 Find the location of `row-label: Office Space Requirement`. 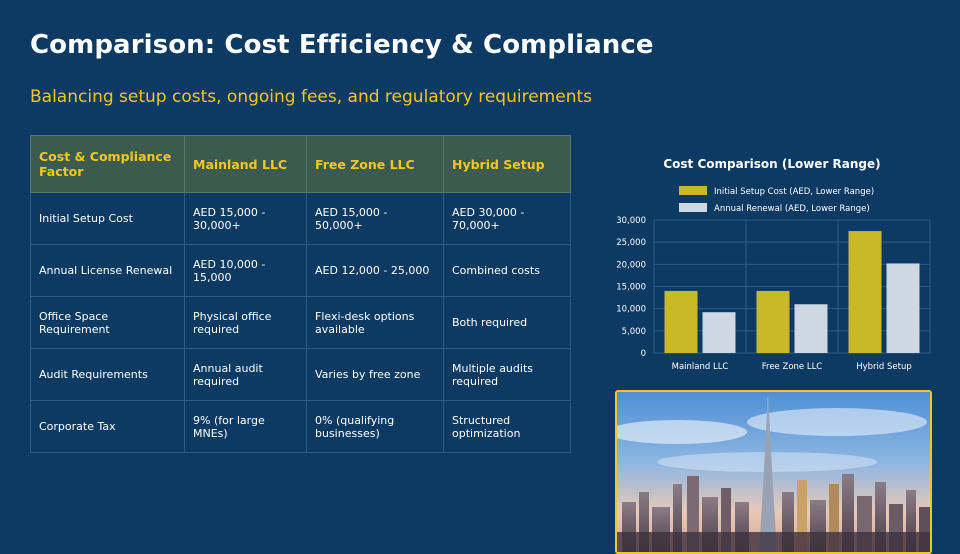

row-label: Office Space Requirement is located at coordinates (107, 322).